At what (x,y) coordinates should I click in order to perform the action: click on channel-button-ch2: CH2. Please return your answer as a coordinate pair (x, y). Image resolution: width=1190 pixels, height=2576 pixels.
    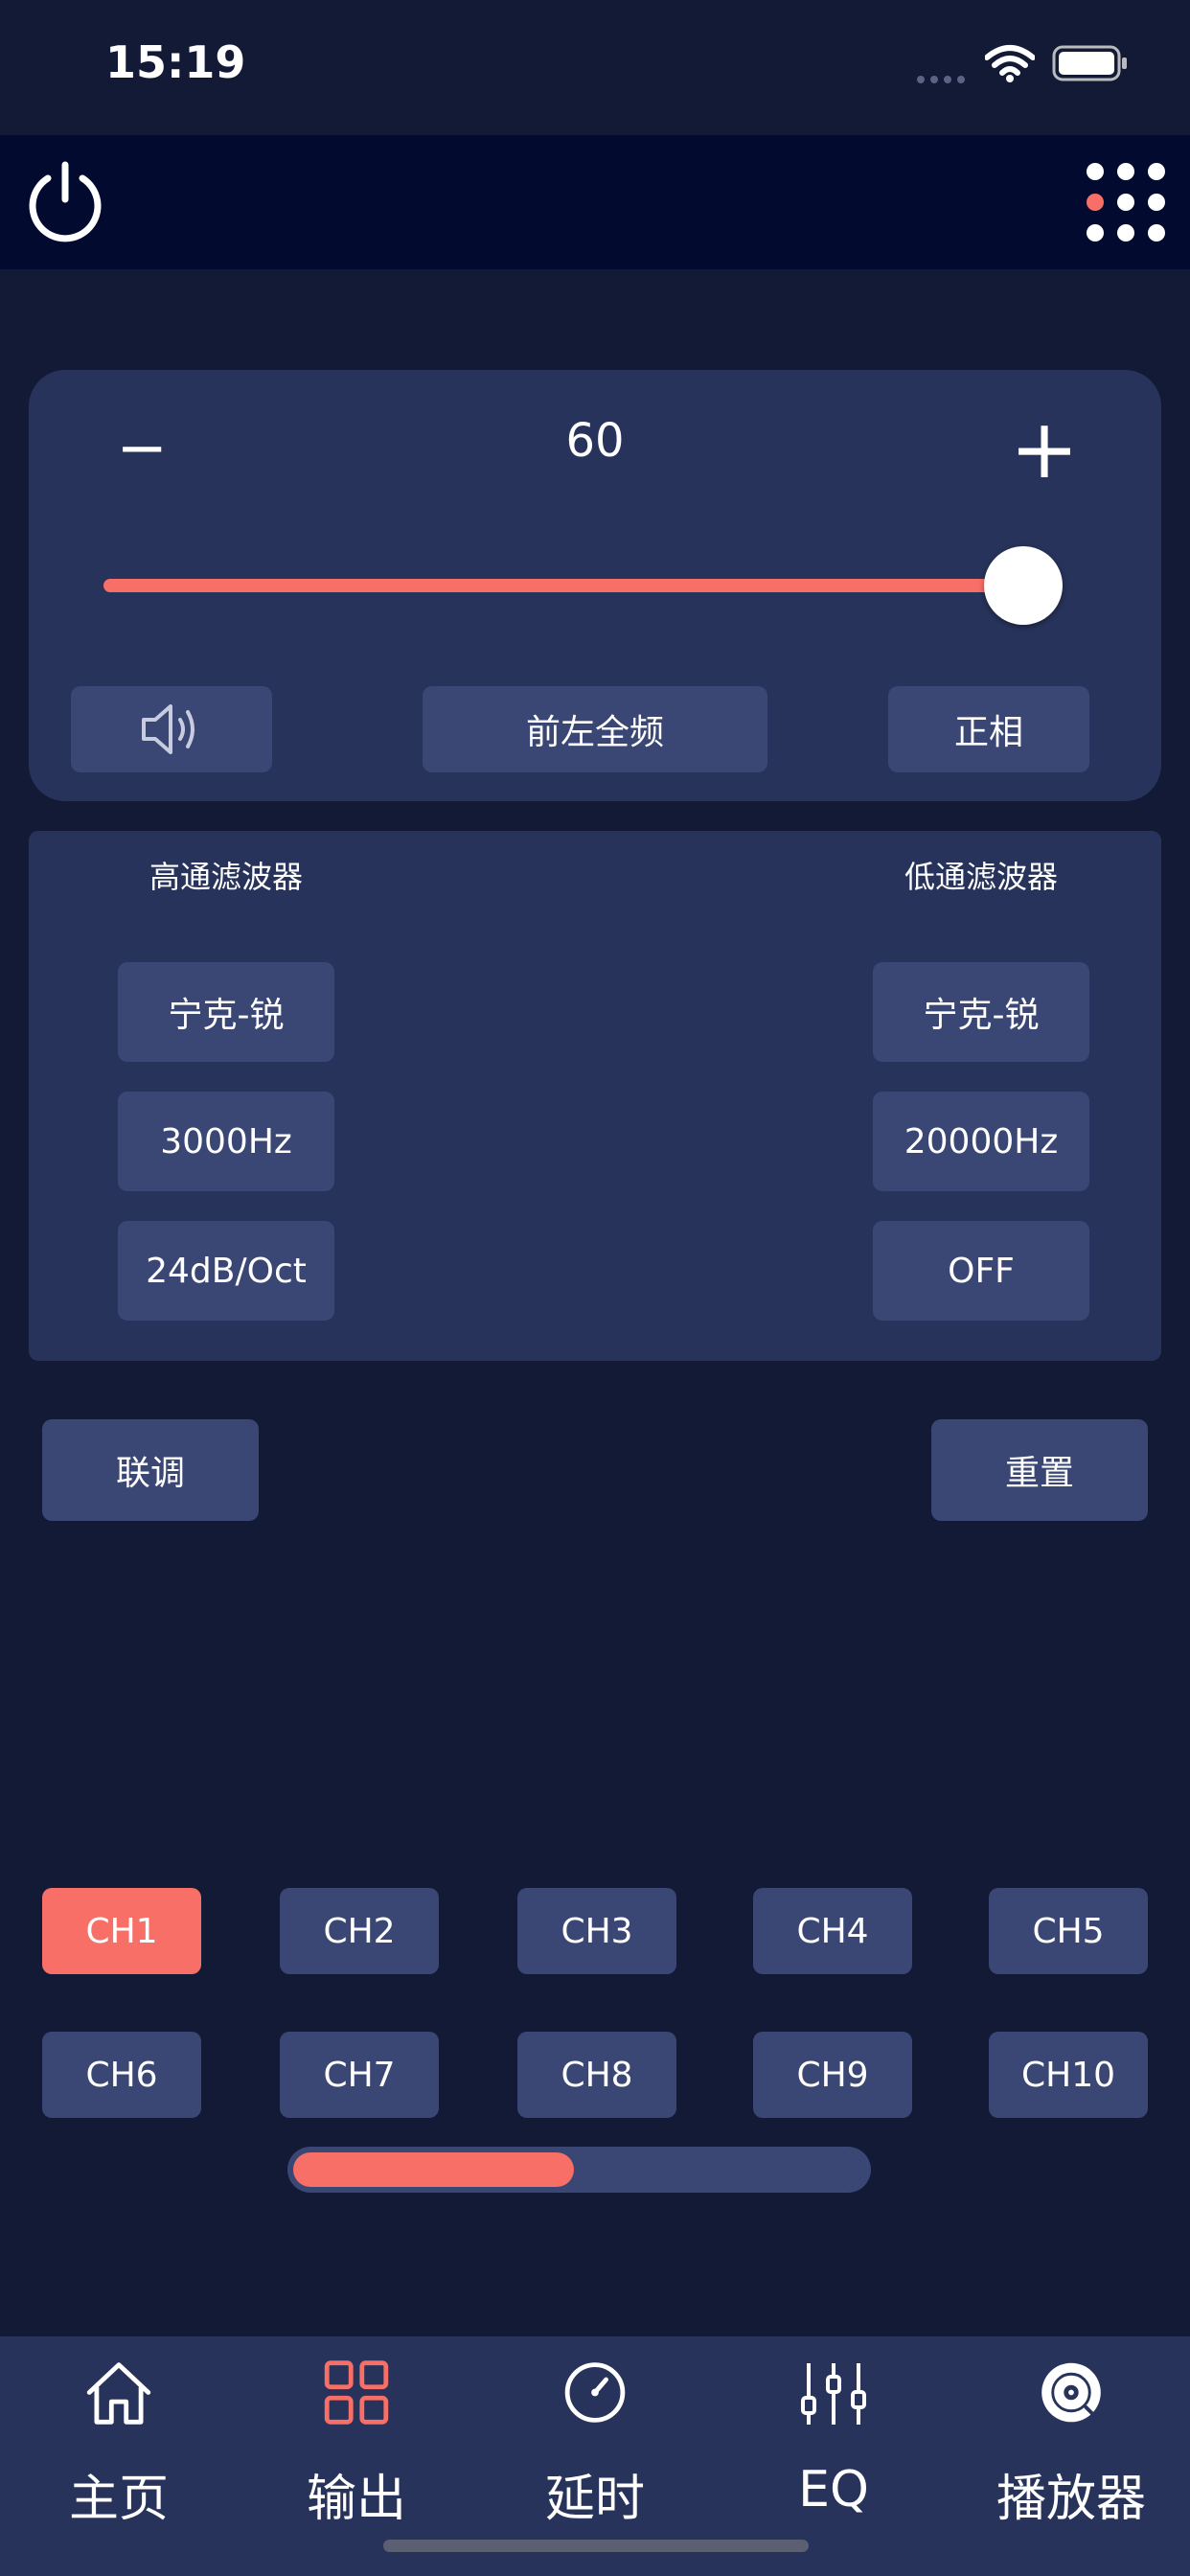
    Looking at the image, I should click on (359, 1931).